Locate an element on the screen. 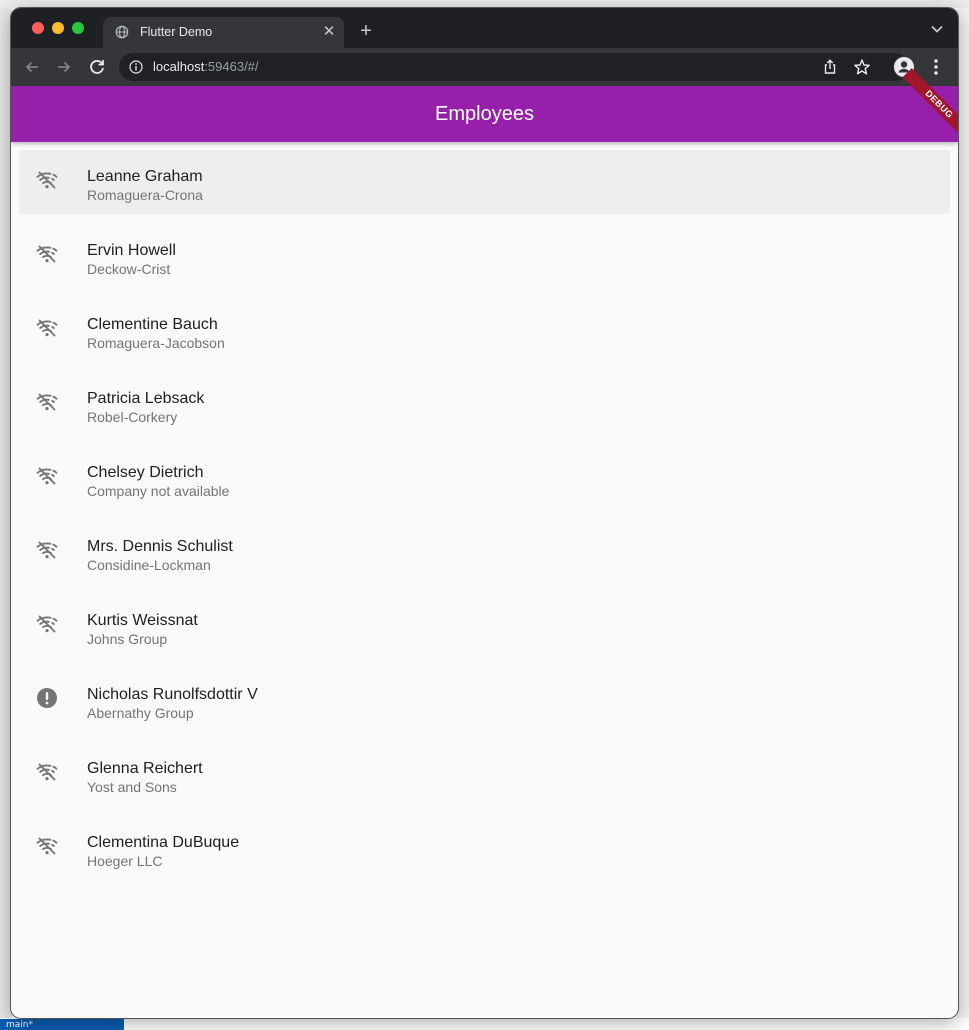  new-tab-button: + is located at coordinates (366, 31).